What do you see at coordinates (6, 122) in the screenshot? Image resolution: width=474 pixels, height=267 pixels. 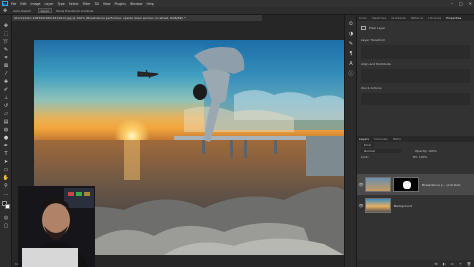 I see `gradient-tool-icon: ▤` at bounding box center [6, 122].